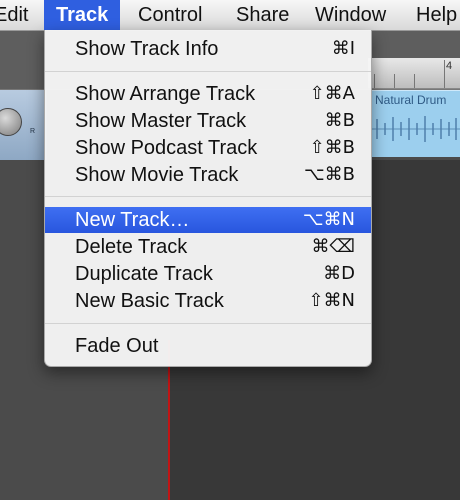  Describe the element at coordinates (165, 94) in the screenshot. I see `menu-item-label: Show Arrange Track` at that location.